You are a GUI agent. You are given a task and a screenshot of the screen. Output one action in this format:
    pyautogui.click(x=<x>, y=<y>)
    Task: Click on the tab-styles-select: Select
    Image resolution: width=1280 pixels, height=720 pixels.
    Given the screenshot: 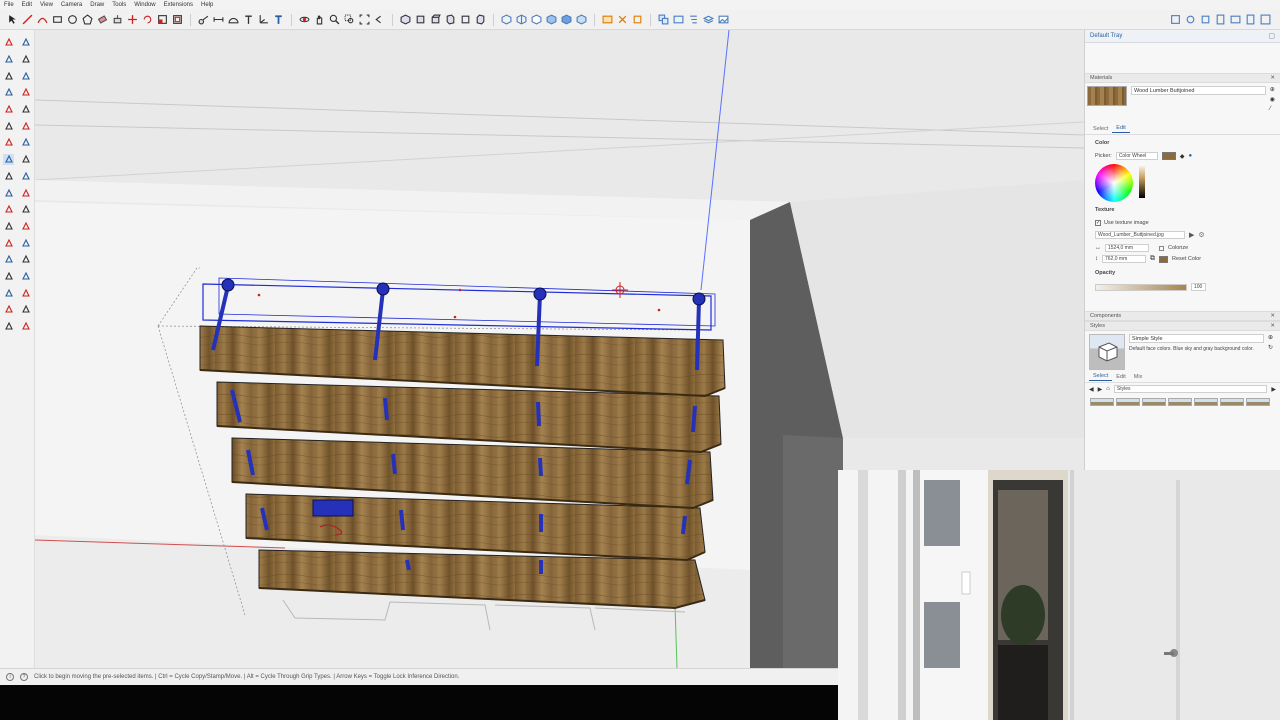 What is the action you would take?
    pyautogui.click(x=1101, y=376)
    